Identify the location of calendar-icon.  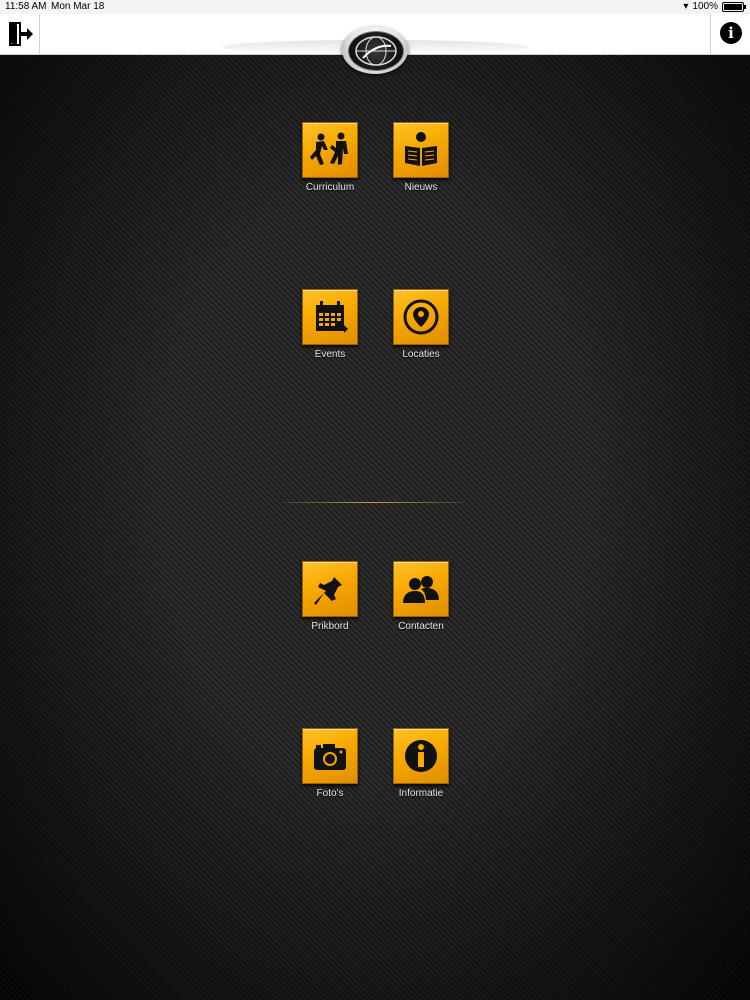
(332, 317).